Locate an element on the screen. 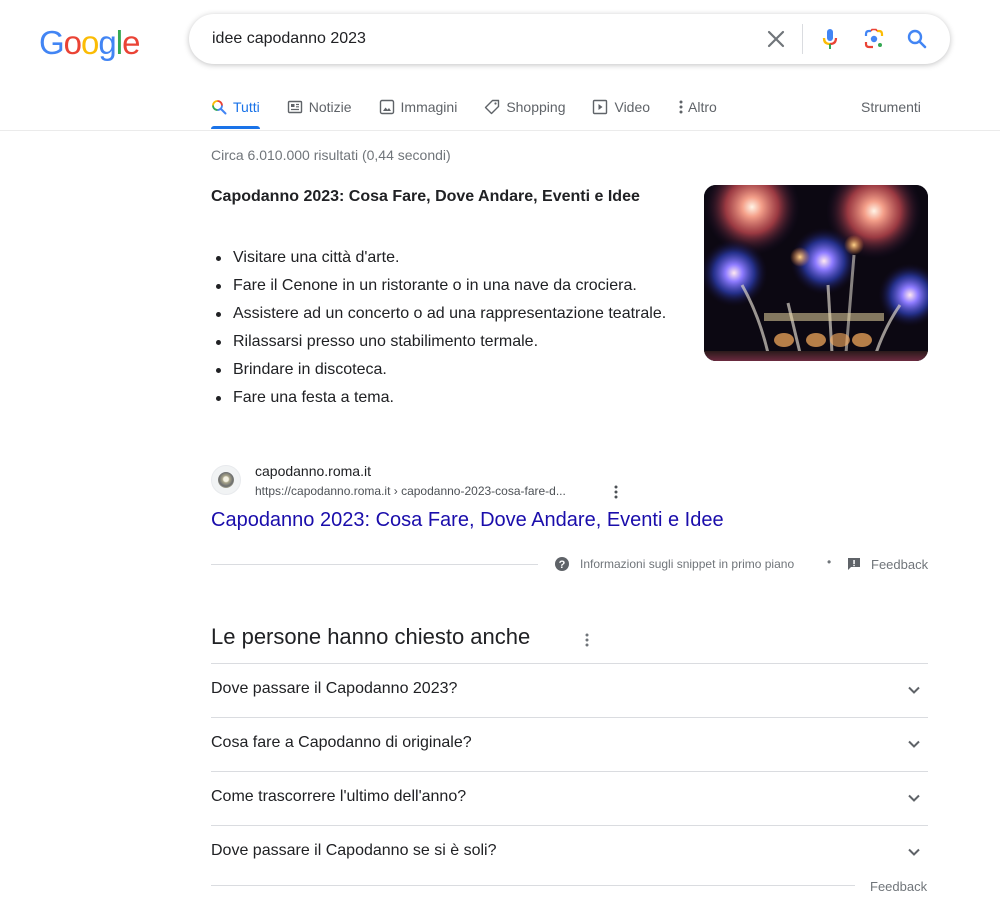 The height and width of the screenshot is (912, 1000). paa-feedback-link: Feedback is located at coordinates (898, 886).